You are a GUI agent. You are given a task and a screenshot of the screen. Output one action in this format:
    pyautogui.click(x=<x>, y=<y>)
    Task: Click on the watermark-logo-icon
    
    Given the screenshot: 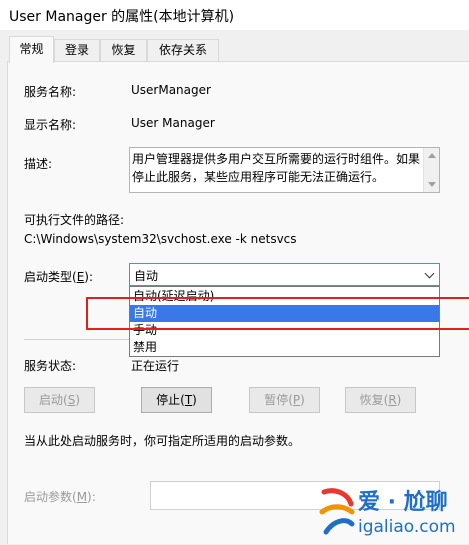 What is the action you would take?
    pyautogui.click(x=337, y=511)
    